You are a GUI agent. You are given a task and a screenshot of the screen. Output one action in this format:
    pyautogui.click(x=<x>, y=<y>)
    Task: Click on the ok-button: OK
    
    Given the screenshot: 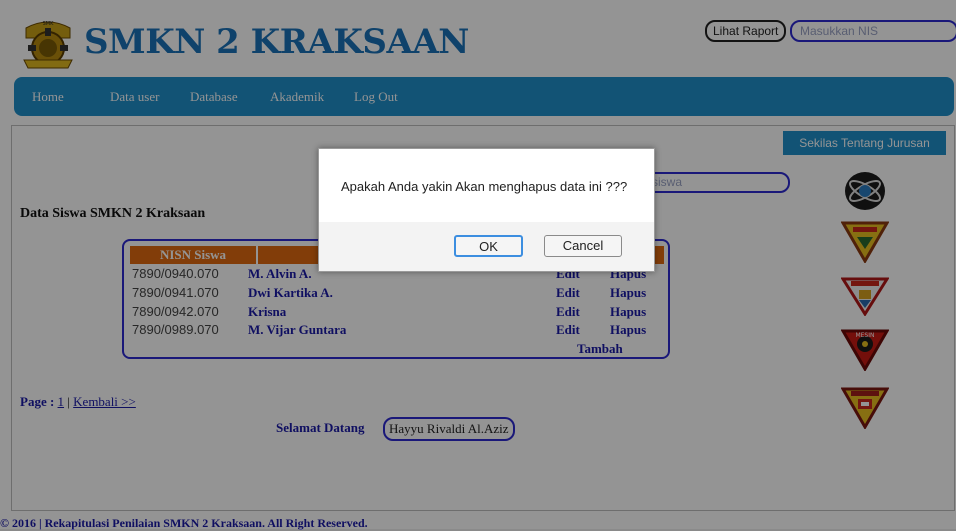 What is the action you would take?
    pyautogui.click(x=488, y=246)
    